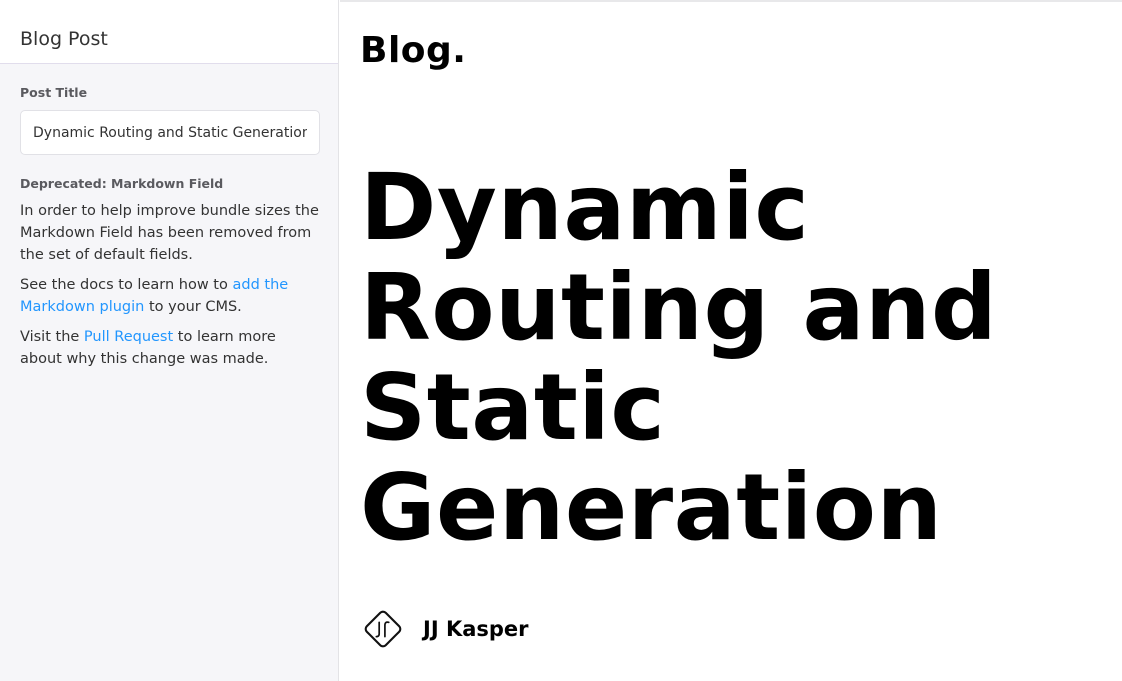  Describe the element at coordinates (170, 132) in the screenshot. I see `post-title-input` at that location.